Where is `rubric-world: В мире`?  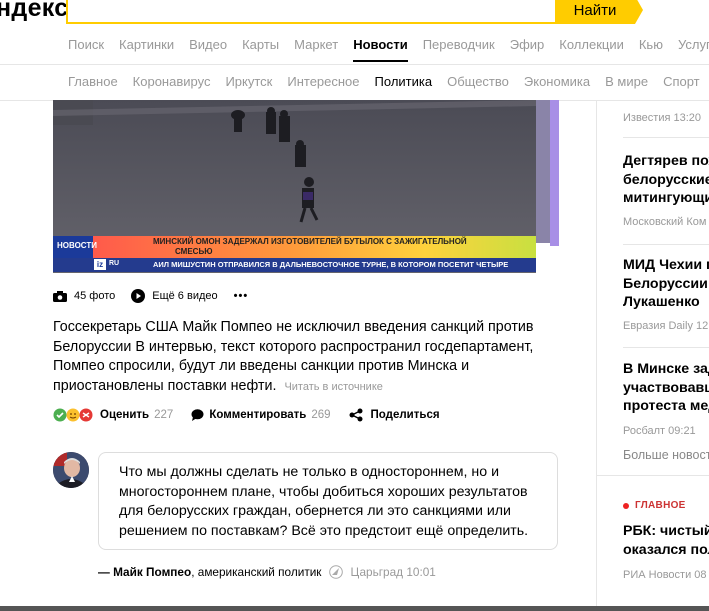
rubric-world: В мире is located at coordinates (626, 81).